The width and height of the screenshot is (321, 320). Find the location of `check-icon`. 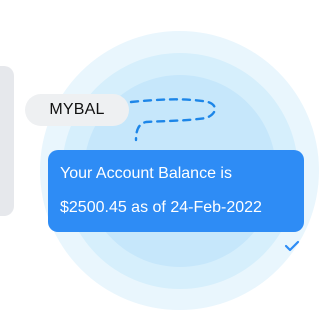

check-icon is located at coordinates (292, 246).